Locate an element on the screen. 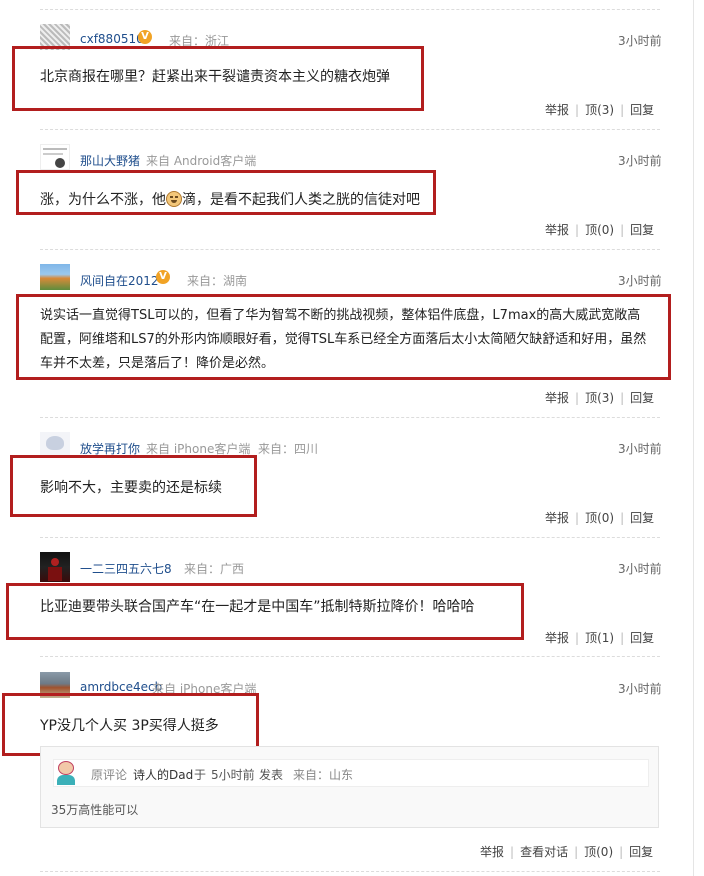 The height and width of the screenshot is (876, 704). quote-prep: 于 is located at coordinates (200, 775).